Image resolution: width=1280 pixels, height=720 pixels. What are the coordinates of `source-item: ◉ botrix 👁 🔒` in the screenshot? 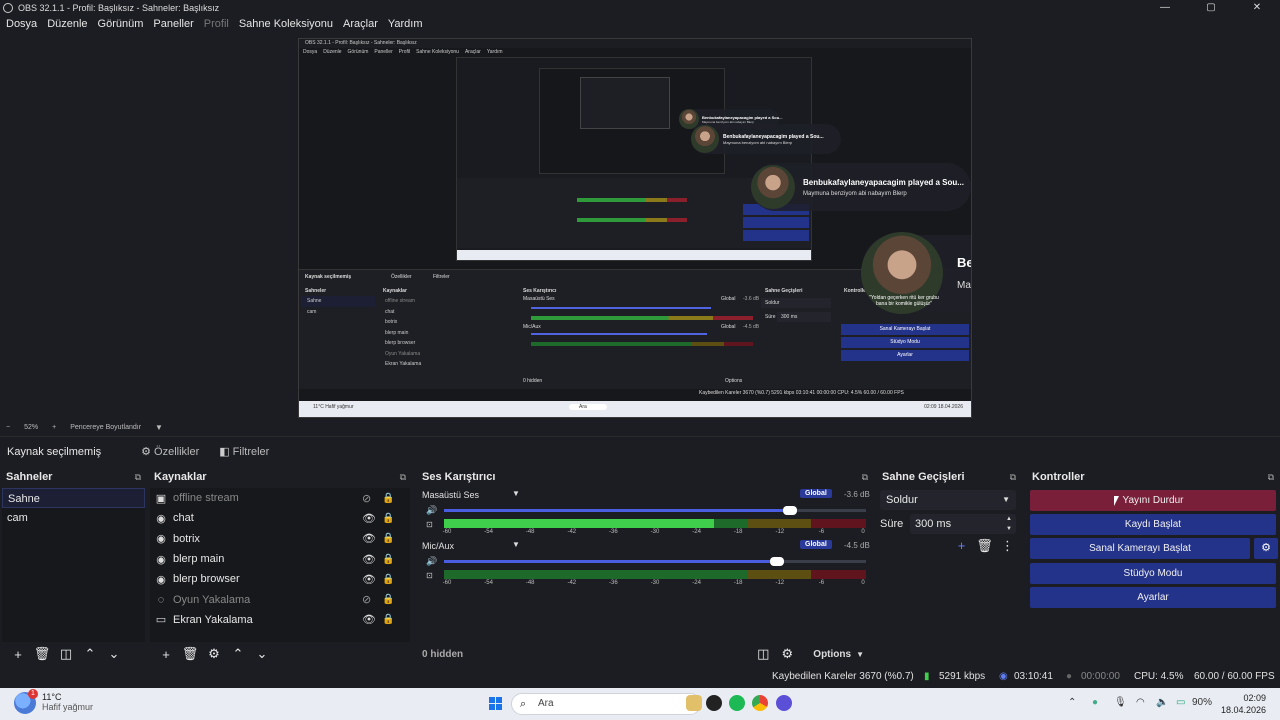 It's located at (280, 539).